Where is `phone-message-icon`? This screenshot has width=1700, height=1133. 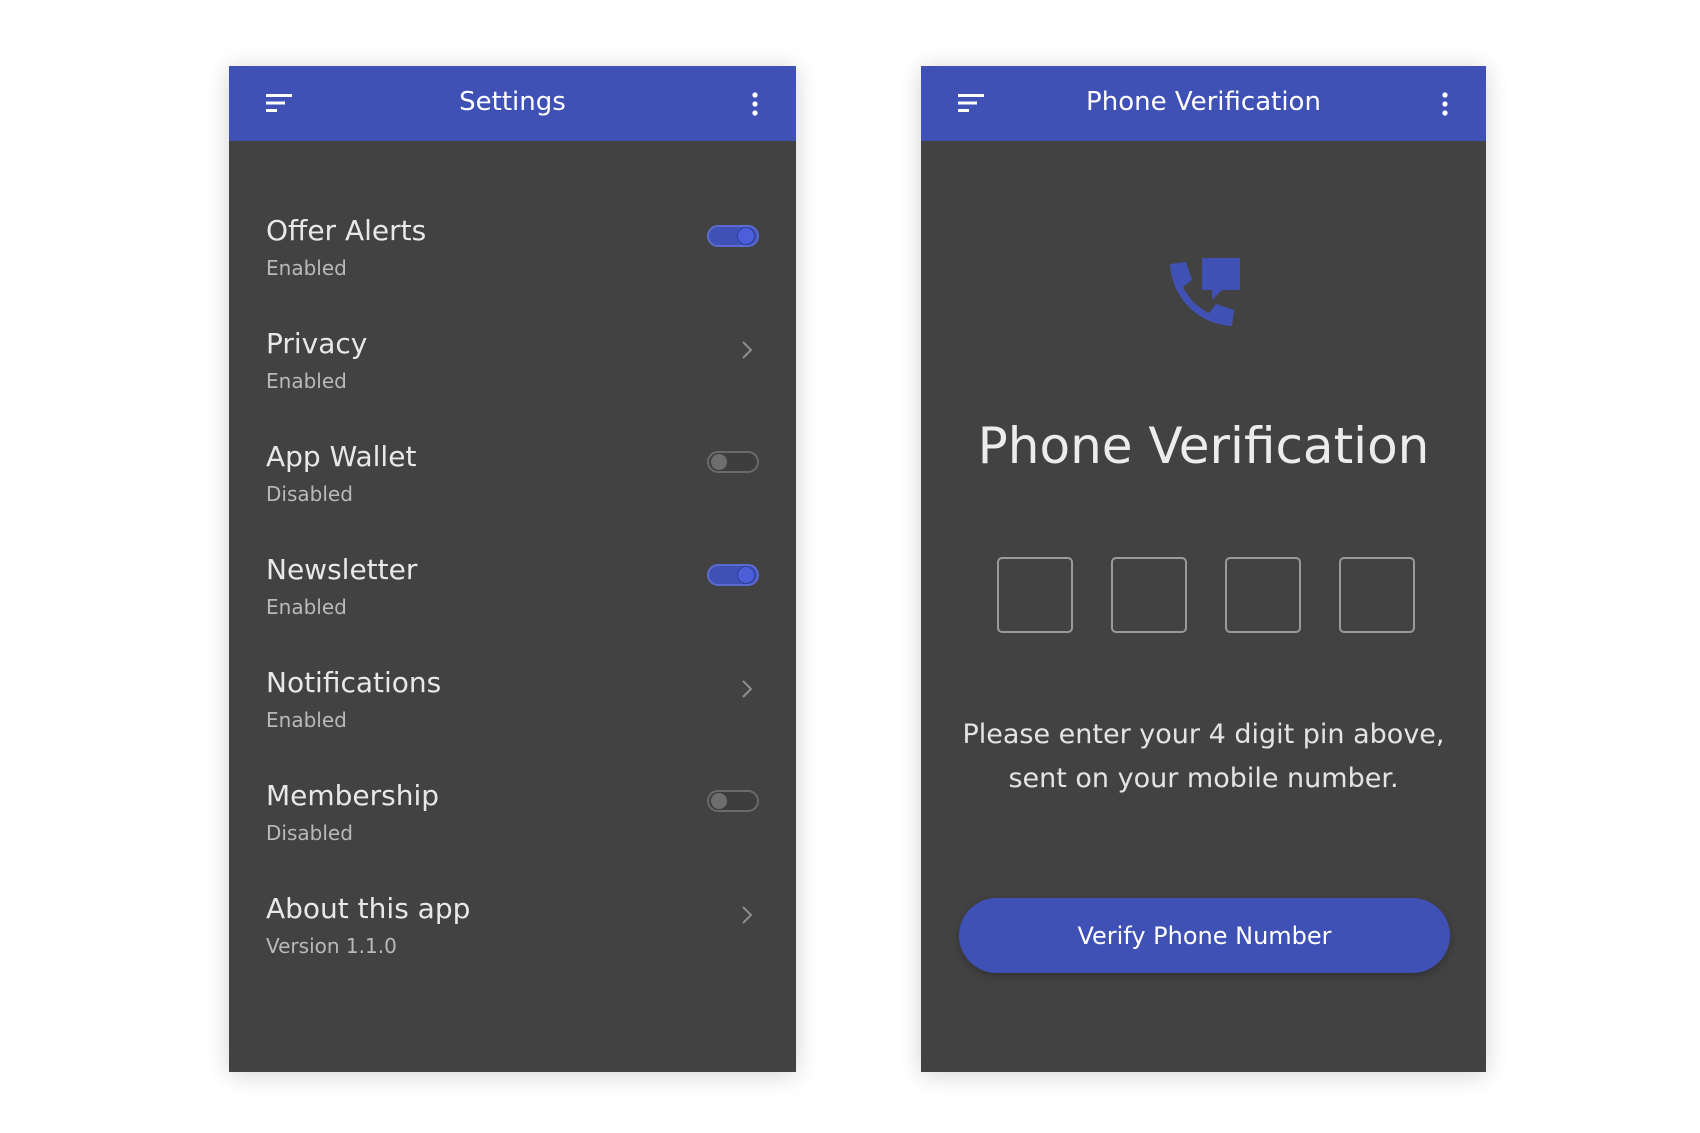 phone-message-icon is located at coordinates (1204, 290).